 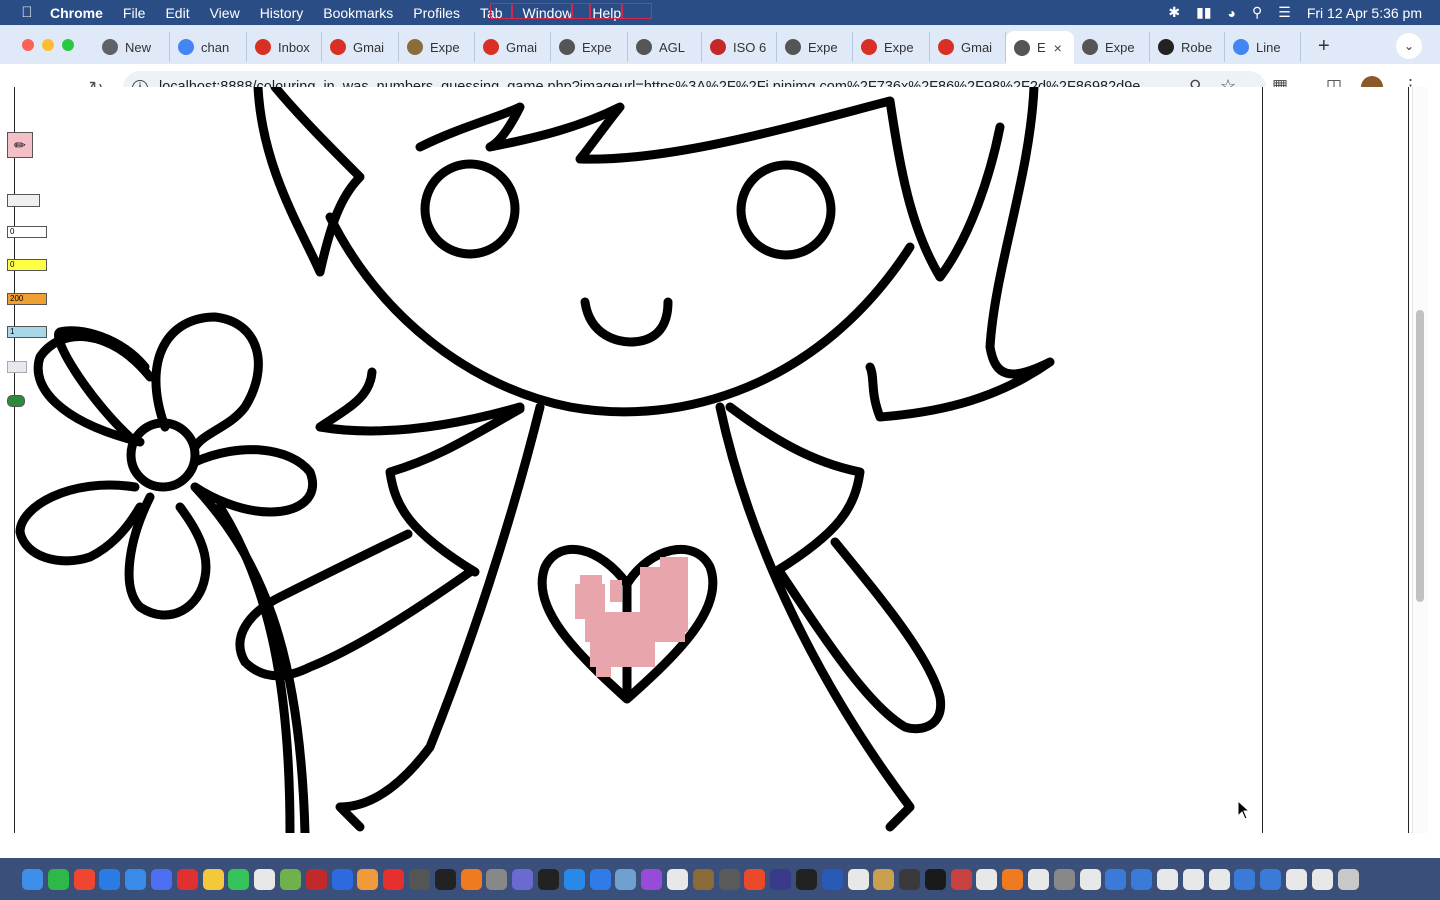 I want to click on control-center-icon: ☰, so click(x=1284, y=12).